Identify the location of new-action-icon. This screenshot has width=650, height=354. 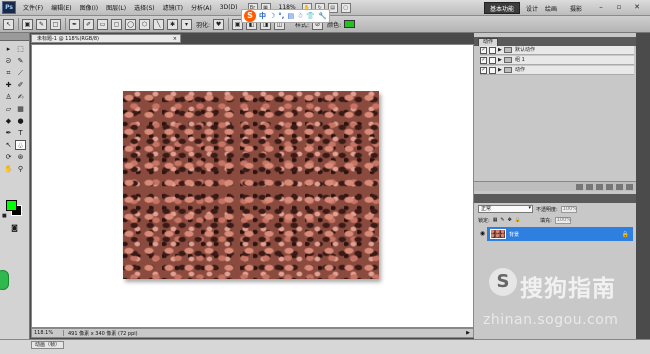
(619, 186).